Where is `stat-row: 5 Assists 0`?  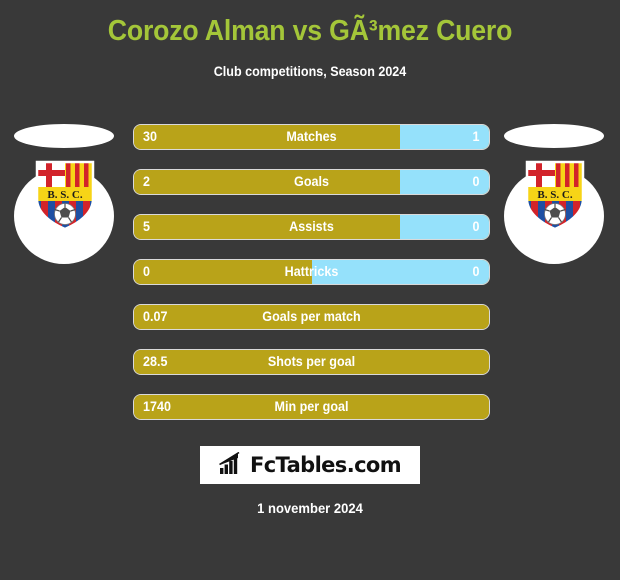
stat-row: 5 Assists 0 is located at coordinates (311, 227).